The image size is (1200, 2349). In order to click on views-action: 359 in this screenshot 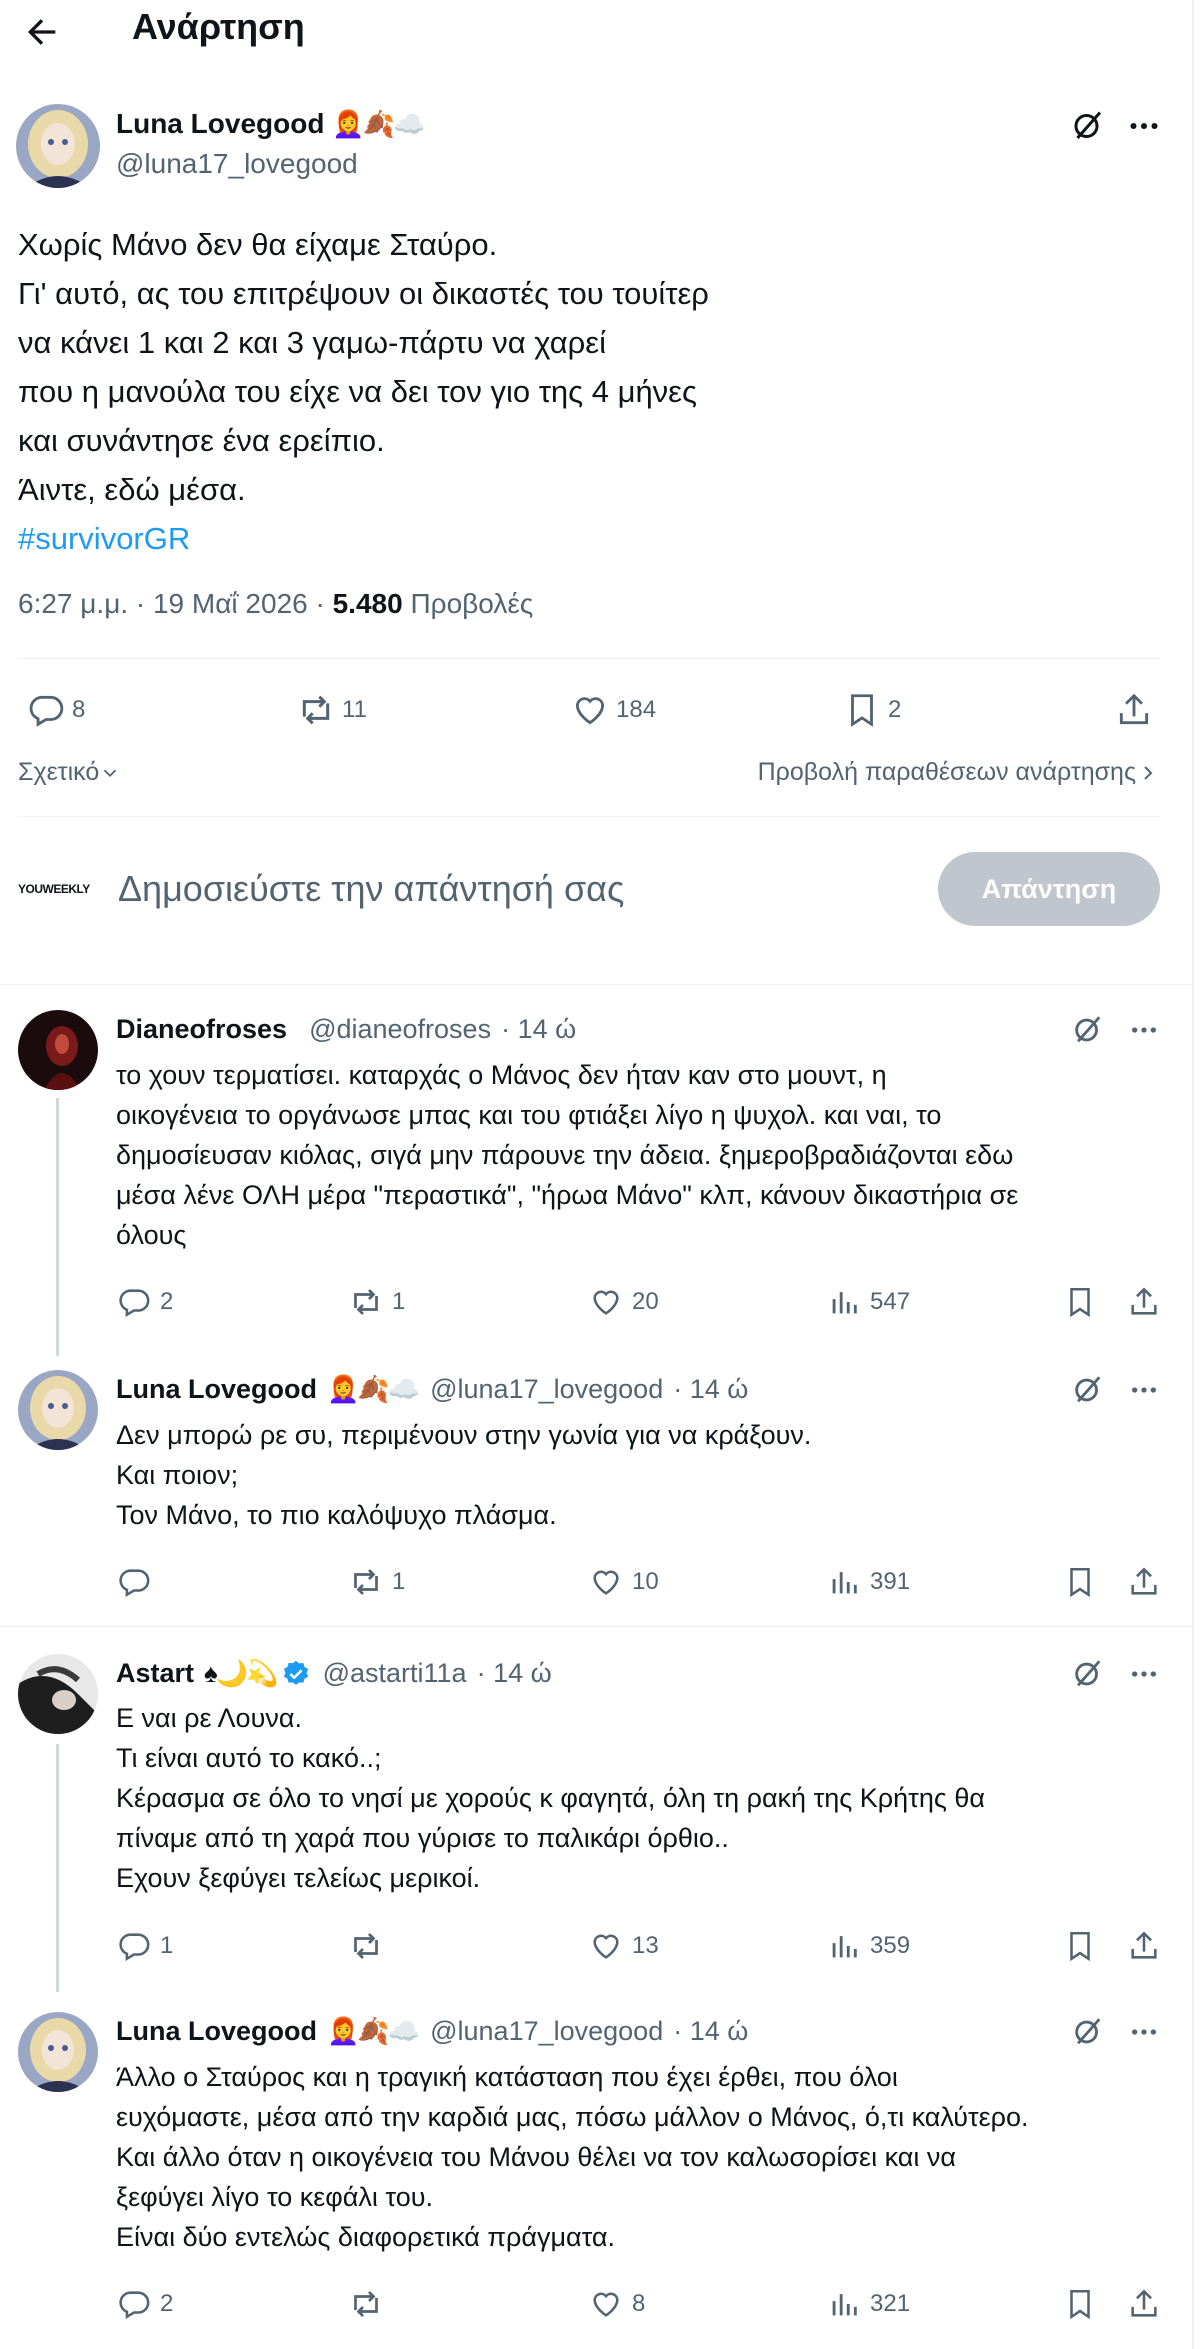, I will do `click(867, 1946)`.